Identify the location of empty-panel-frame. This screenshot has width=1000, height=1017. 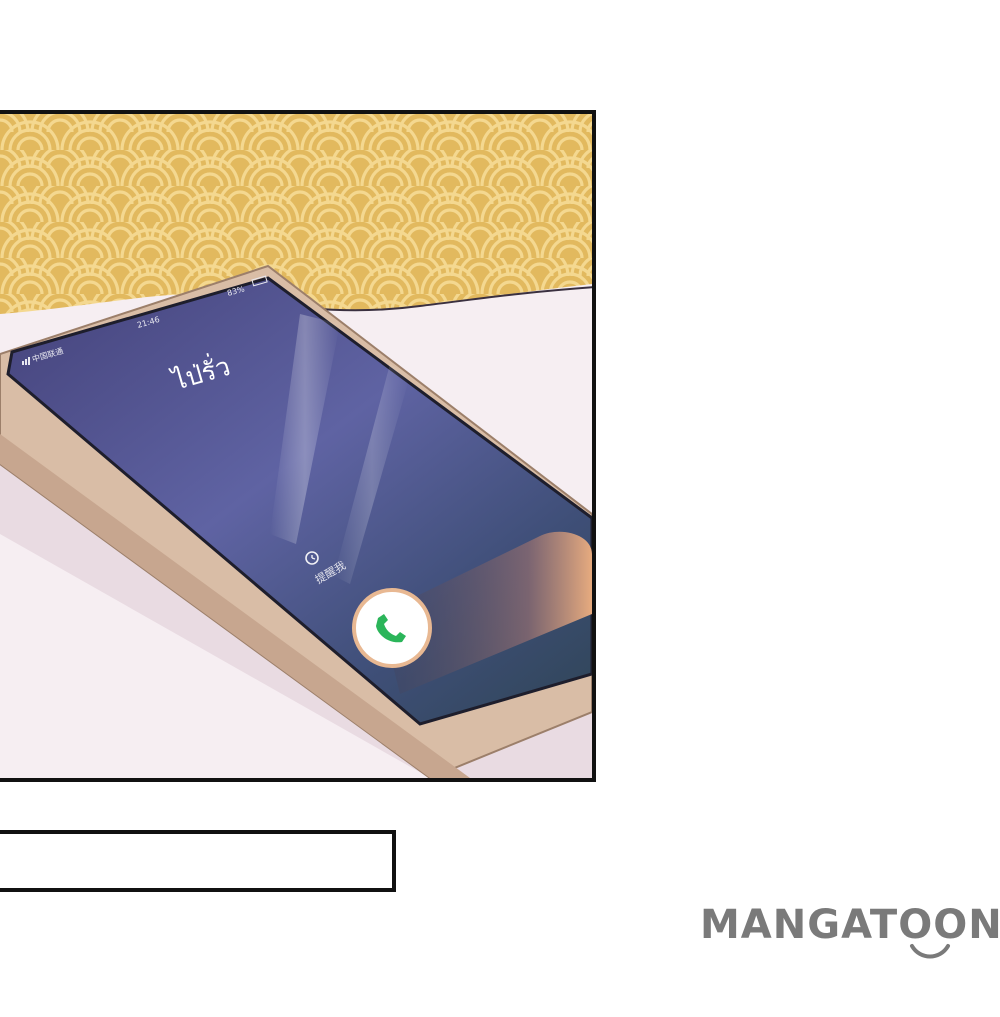
(198, 861).